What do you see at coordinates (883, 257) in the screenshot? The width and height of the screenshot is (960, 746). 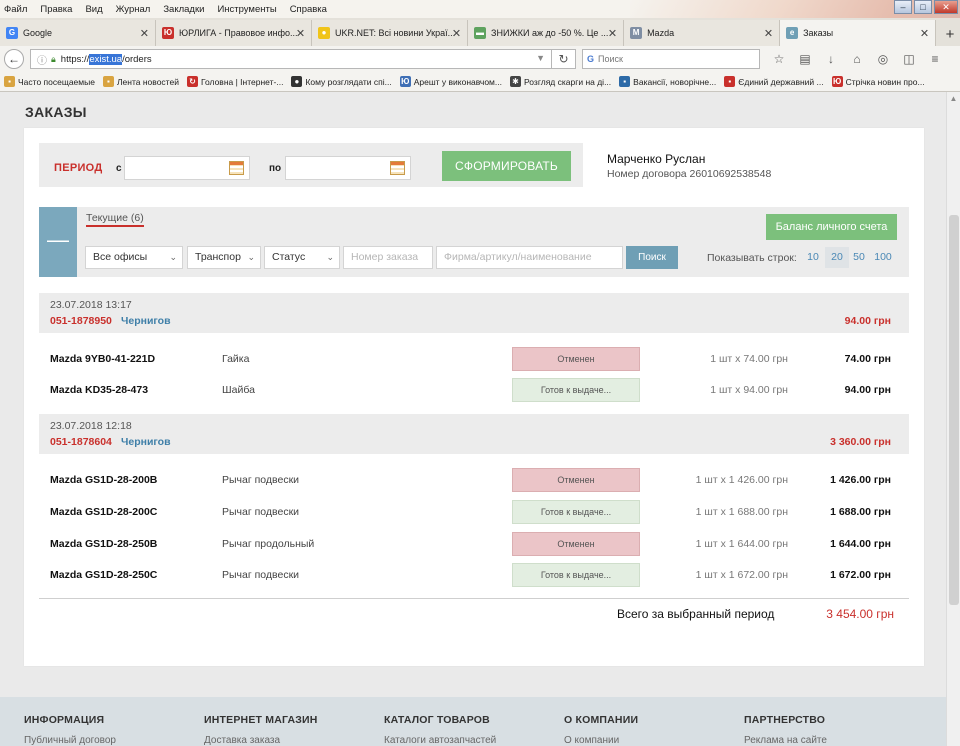 I see `rows-option-100: 100` at bounding box center [883, 257].